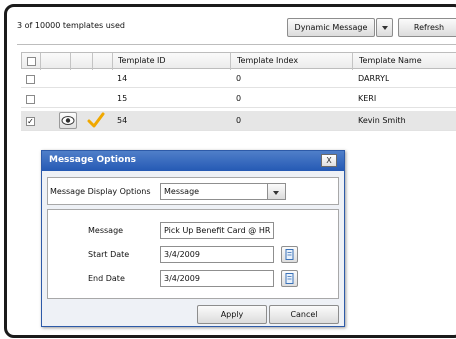 The height and width of the screenshot is (339, 456). I want to click on dialog-title: Message Options, so click(92, 160).